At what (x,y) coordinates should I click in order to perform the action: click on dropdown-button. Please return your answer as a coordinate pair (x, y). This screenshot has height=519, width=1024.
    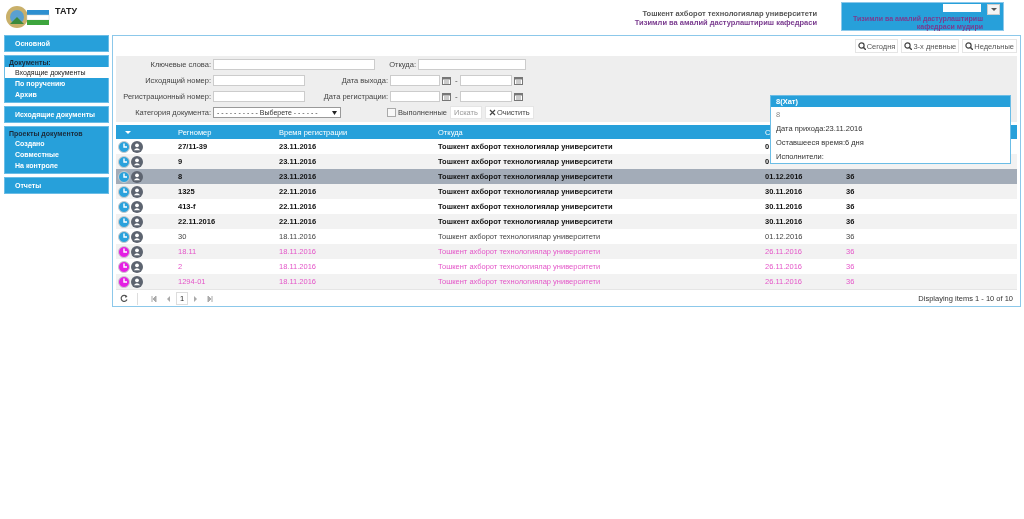
    Looking at the image, I should click on (993, 9).